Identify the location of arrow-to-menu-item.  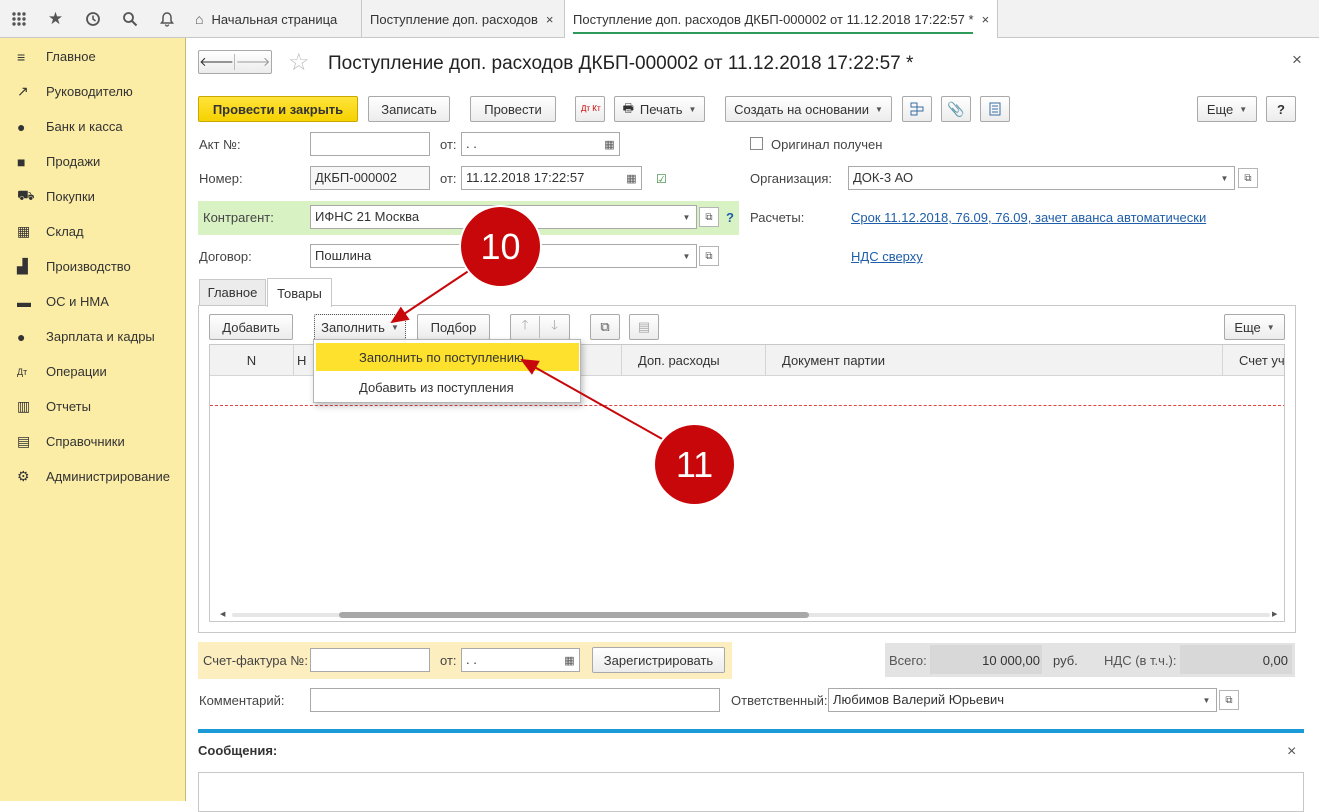
(592, 400).